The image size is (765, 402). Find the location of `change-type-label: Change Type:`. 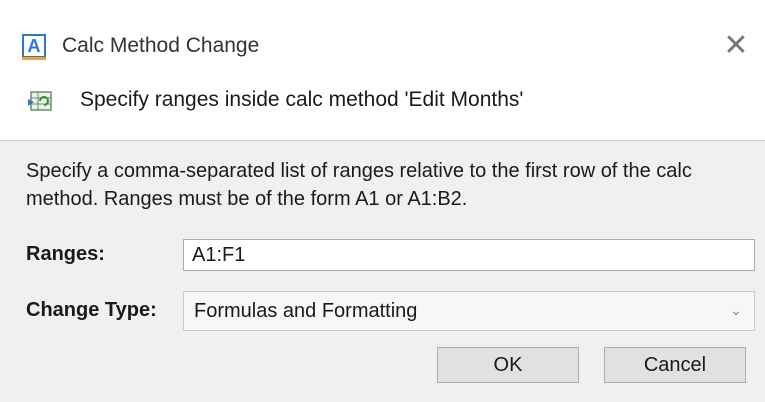

change-type-label: Change Type: is located at coordinates (91, 310).